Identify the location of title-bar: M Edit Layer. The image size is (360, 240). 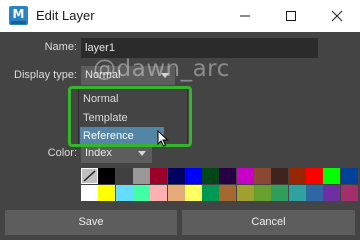
(180, 16).